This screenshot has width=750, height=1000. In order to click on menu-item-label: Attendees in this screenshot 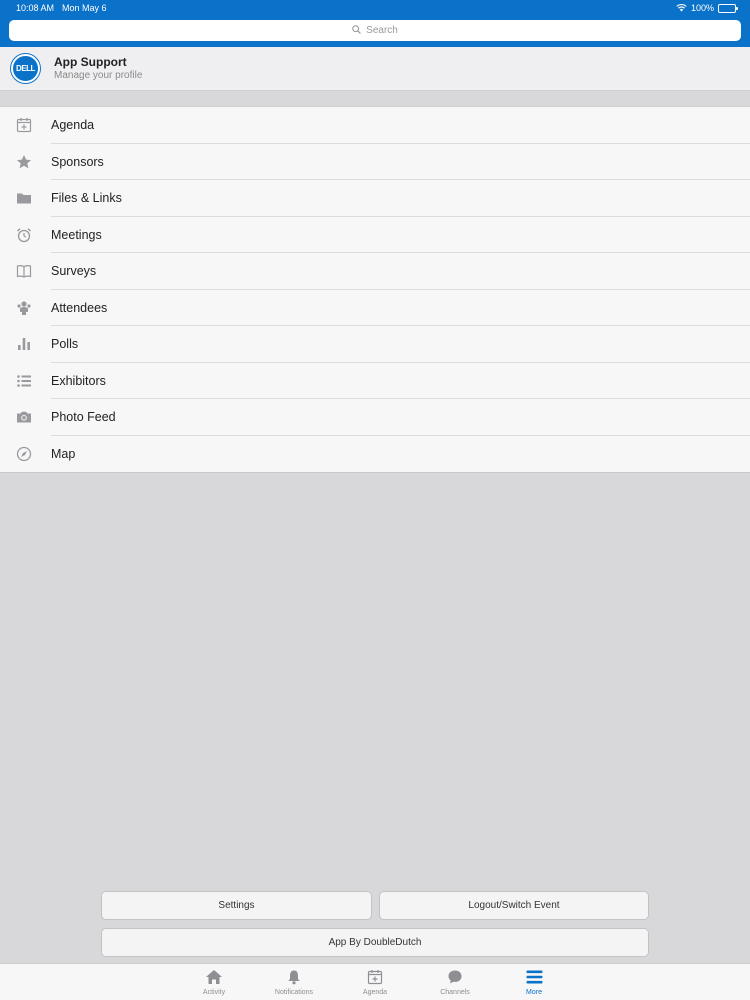, I will do `click(79, 307)`.